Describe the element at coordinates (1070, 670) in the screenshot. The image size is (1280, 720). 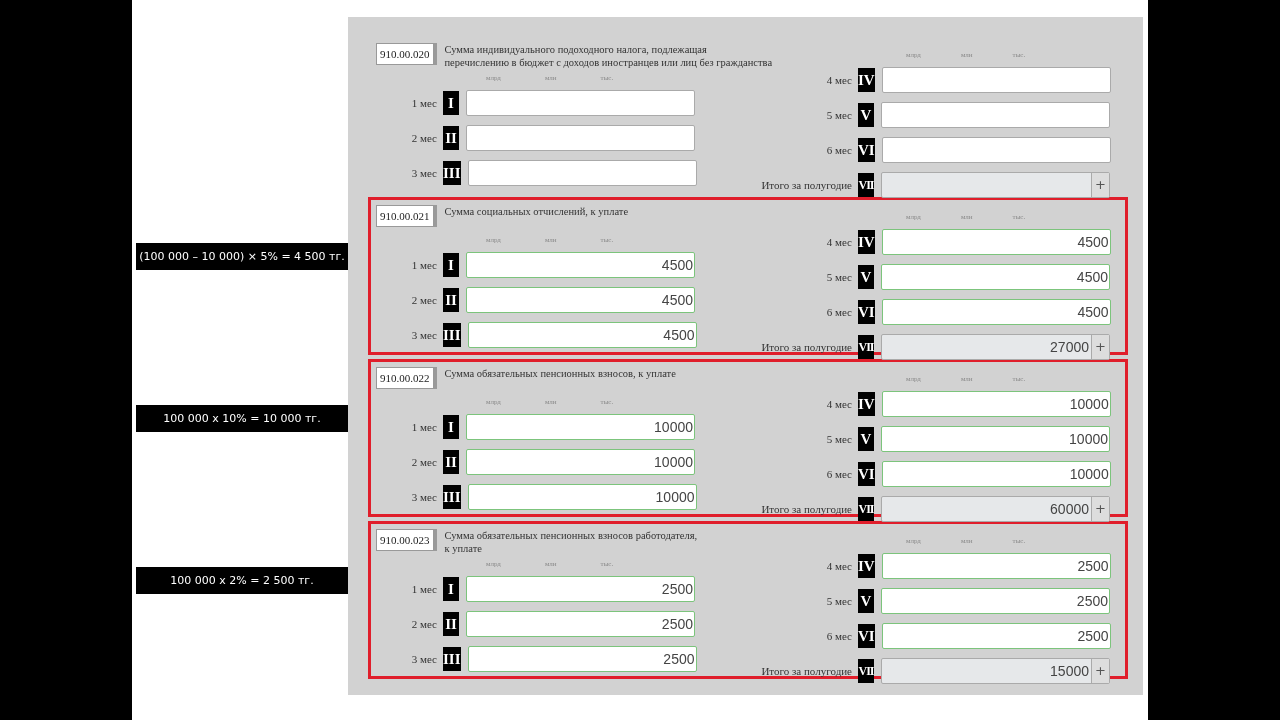
I see `total-value: 15000` at that location.